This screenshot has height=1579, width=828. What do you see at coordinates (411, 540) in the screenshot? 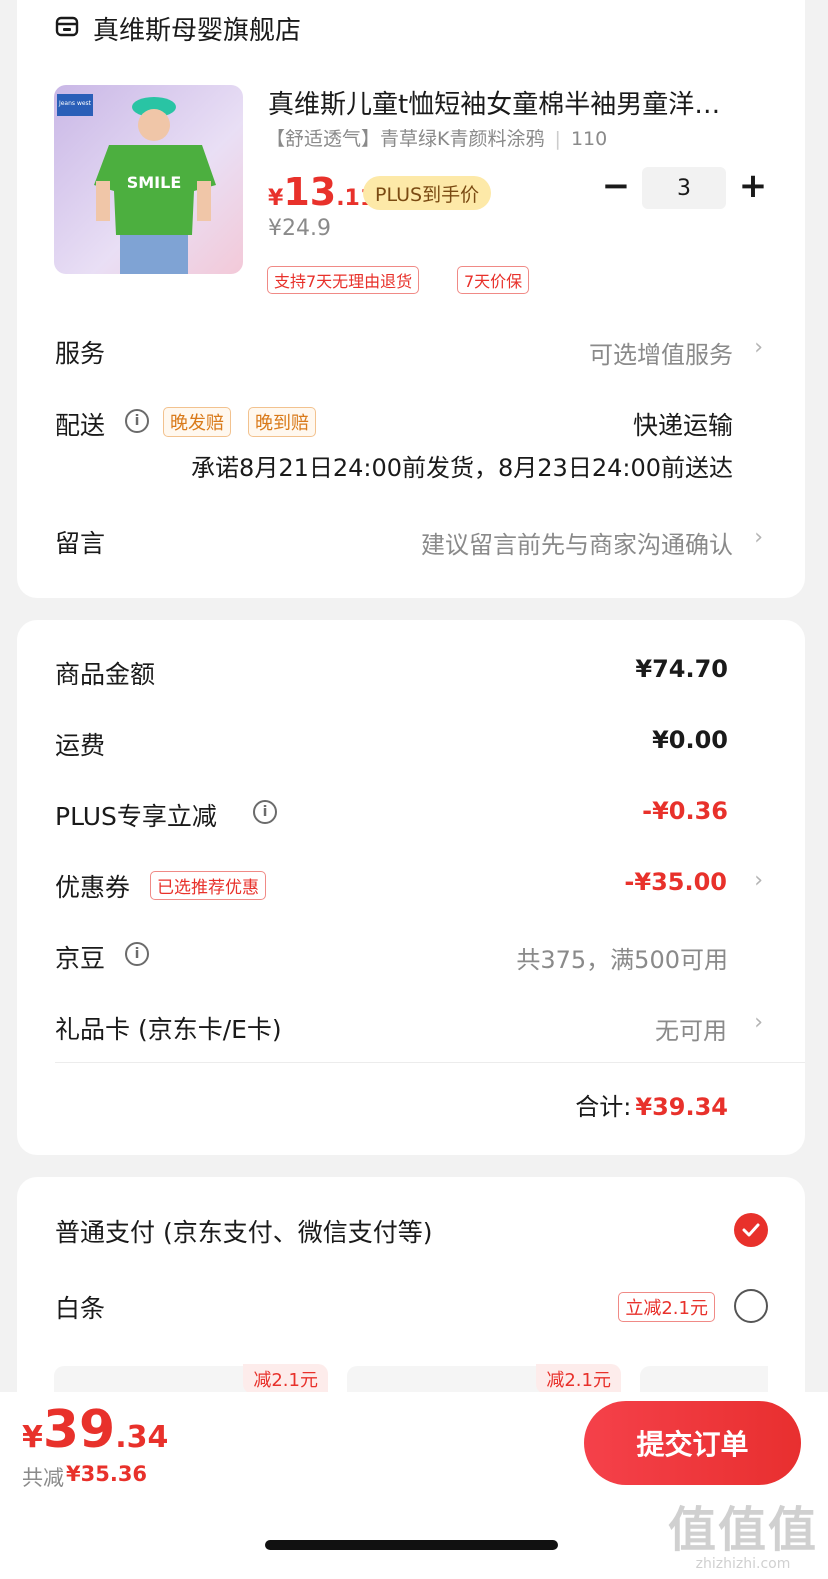
I see `message-row: 留言 建议留言前先与商家沟通确认 ›` at bounding box center [411, 540].